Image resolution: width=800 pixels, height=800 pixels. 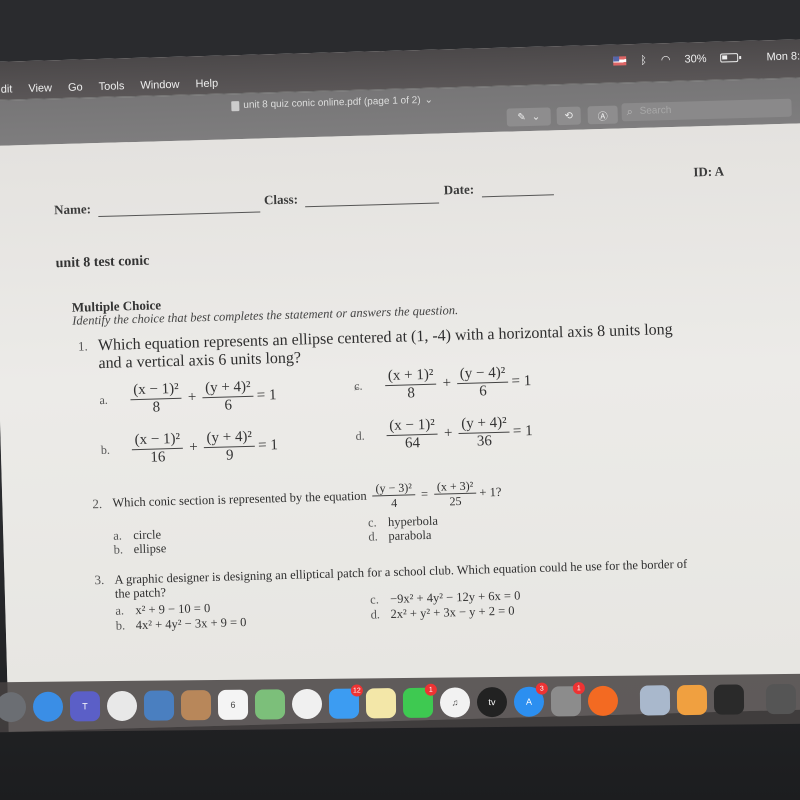 I want to click on q1-option-b: b. (x − 1)² 16 + (y + 4)² 9 = 1, so click(x=189, y=448).